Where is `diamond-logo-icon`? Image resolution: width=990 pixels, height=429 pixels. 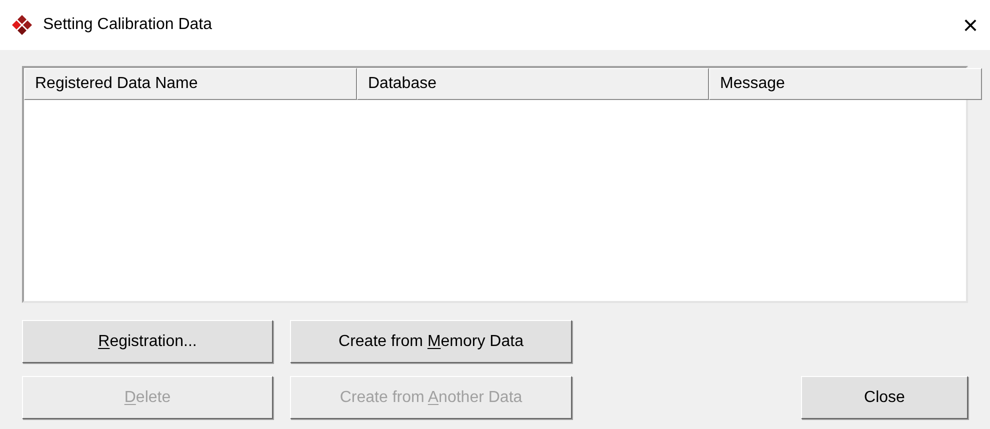
diamond-logo-icon is located at coordinates (22, 25).